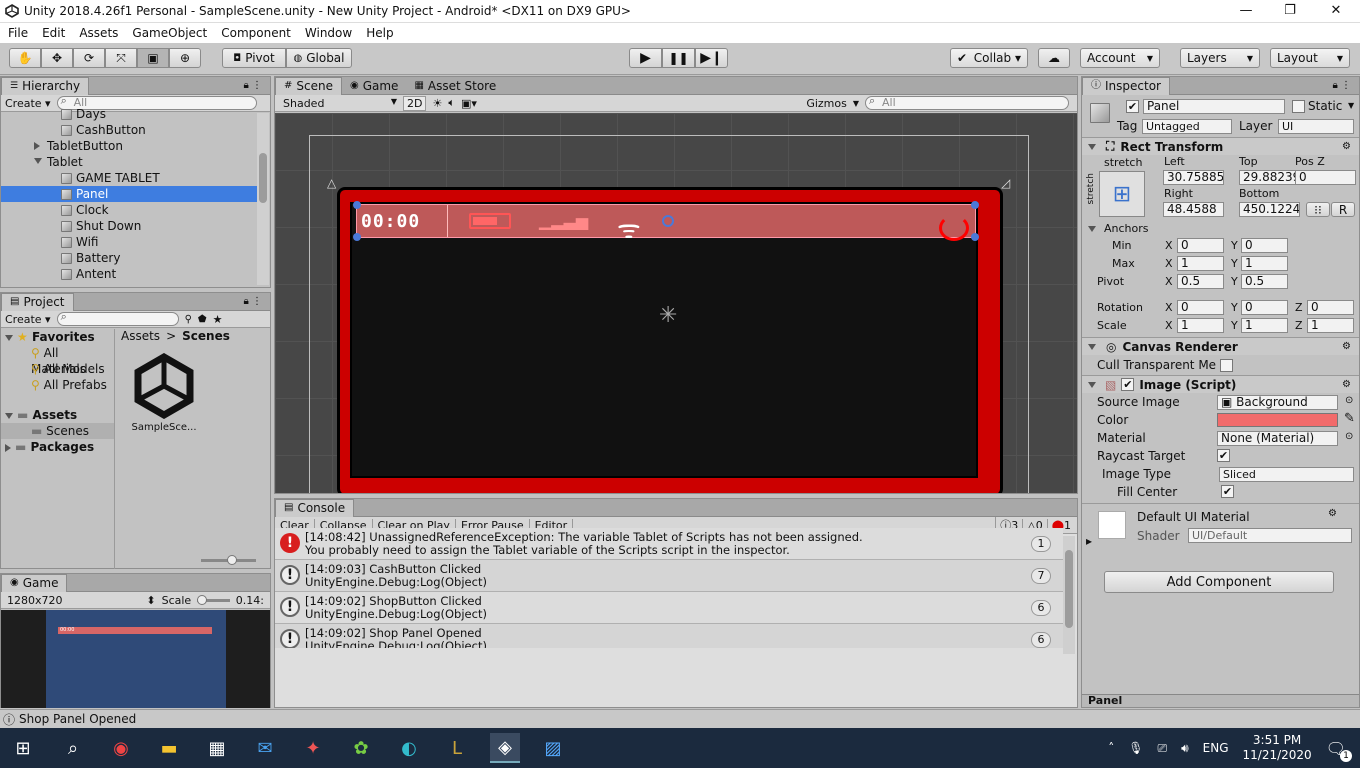  I want to click on maximize-button: ❐, so click(1290, 11).